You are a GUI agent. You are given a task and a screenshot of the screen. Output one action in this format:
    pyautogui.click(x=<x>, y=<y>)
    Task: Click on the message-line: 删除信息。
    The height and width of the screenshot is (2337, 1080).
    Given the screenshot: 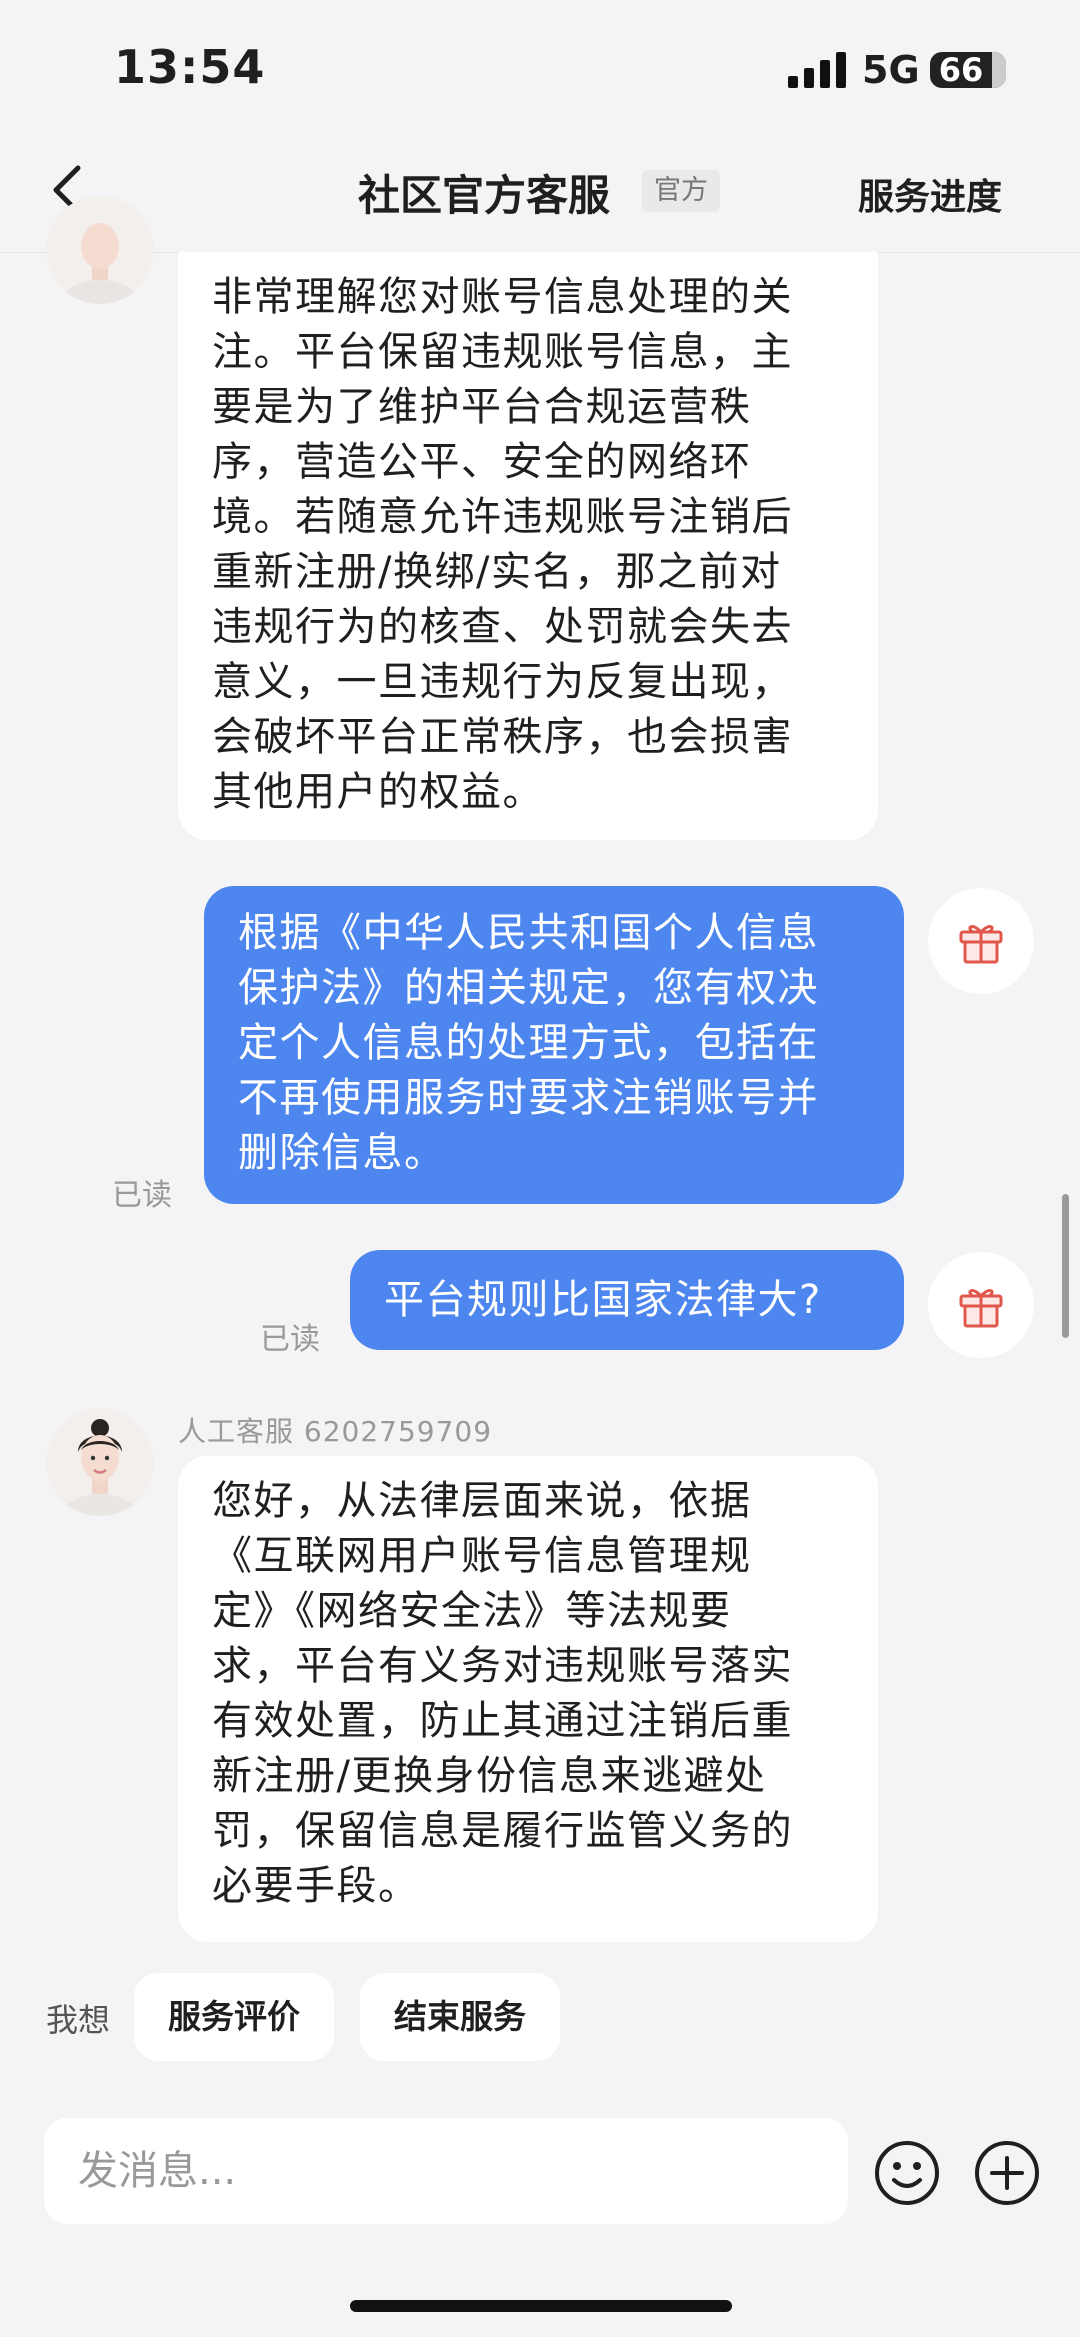 What is the action you would take?
    pyautogui.click(x=342, y=1153)
    